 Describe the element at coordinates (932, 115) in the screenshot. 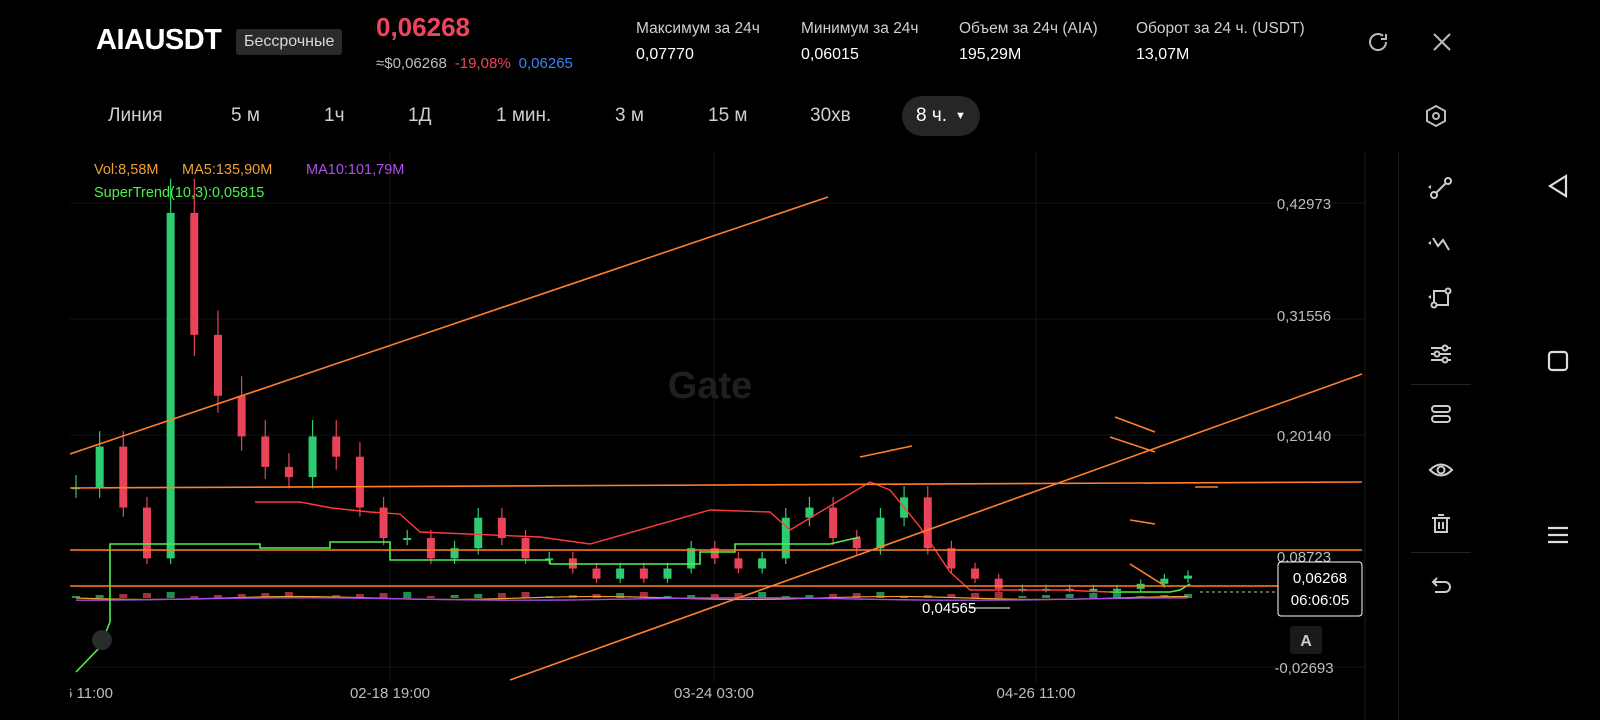

I see `active-timeframe-label: 8 ч.` at that location.